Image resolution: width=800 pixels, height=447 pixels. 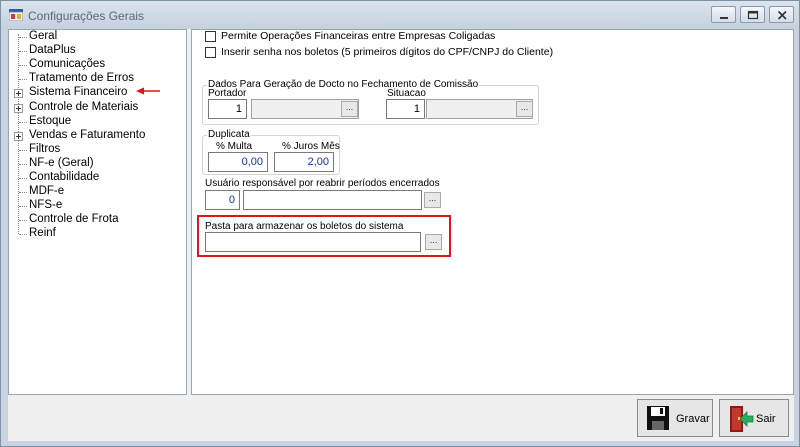 I want to click on minimize-button, so click(x=723, y=14).